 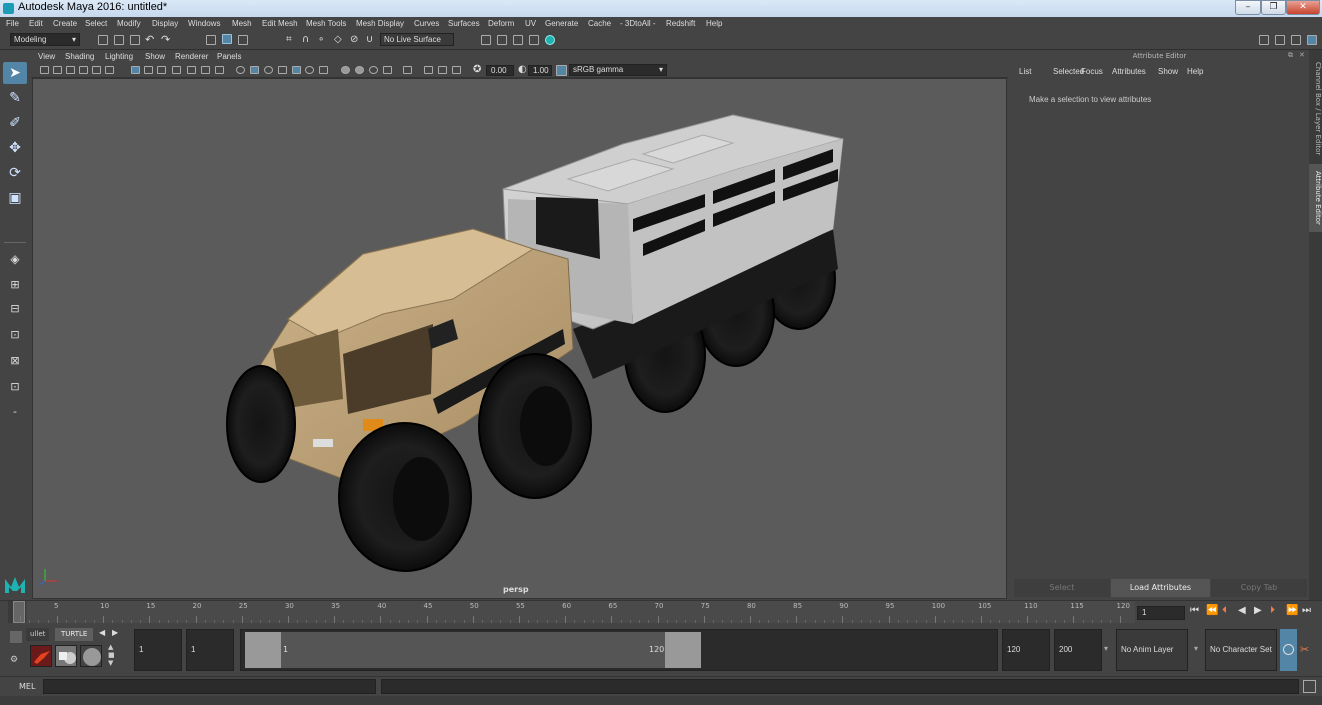 I want to click on wireframe-on-shaded-icon, so click(x=282, y=70).